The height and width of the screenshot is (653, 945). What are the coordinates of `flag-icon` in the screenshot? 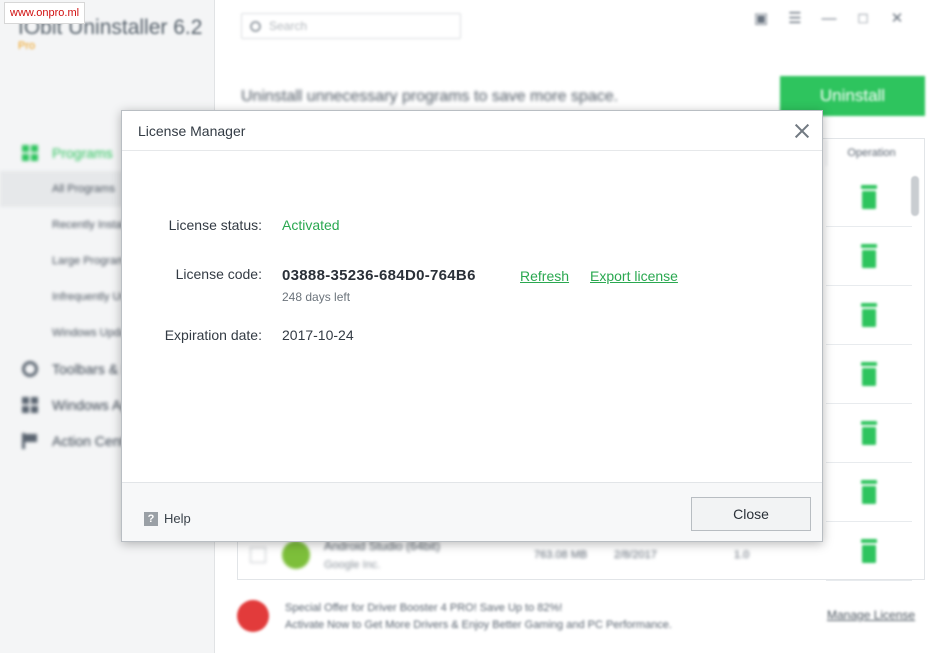 It's located at (30, 441).